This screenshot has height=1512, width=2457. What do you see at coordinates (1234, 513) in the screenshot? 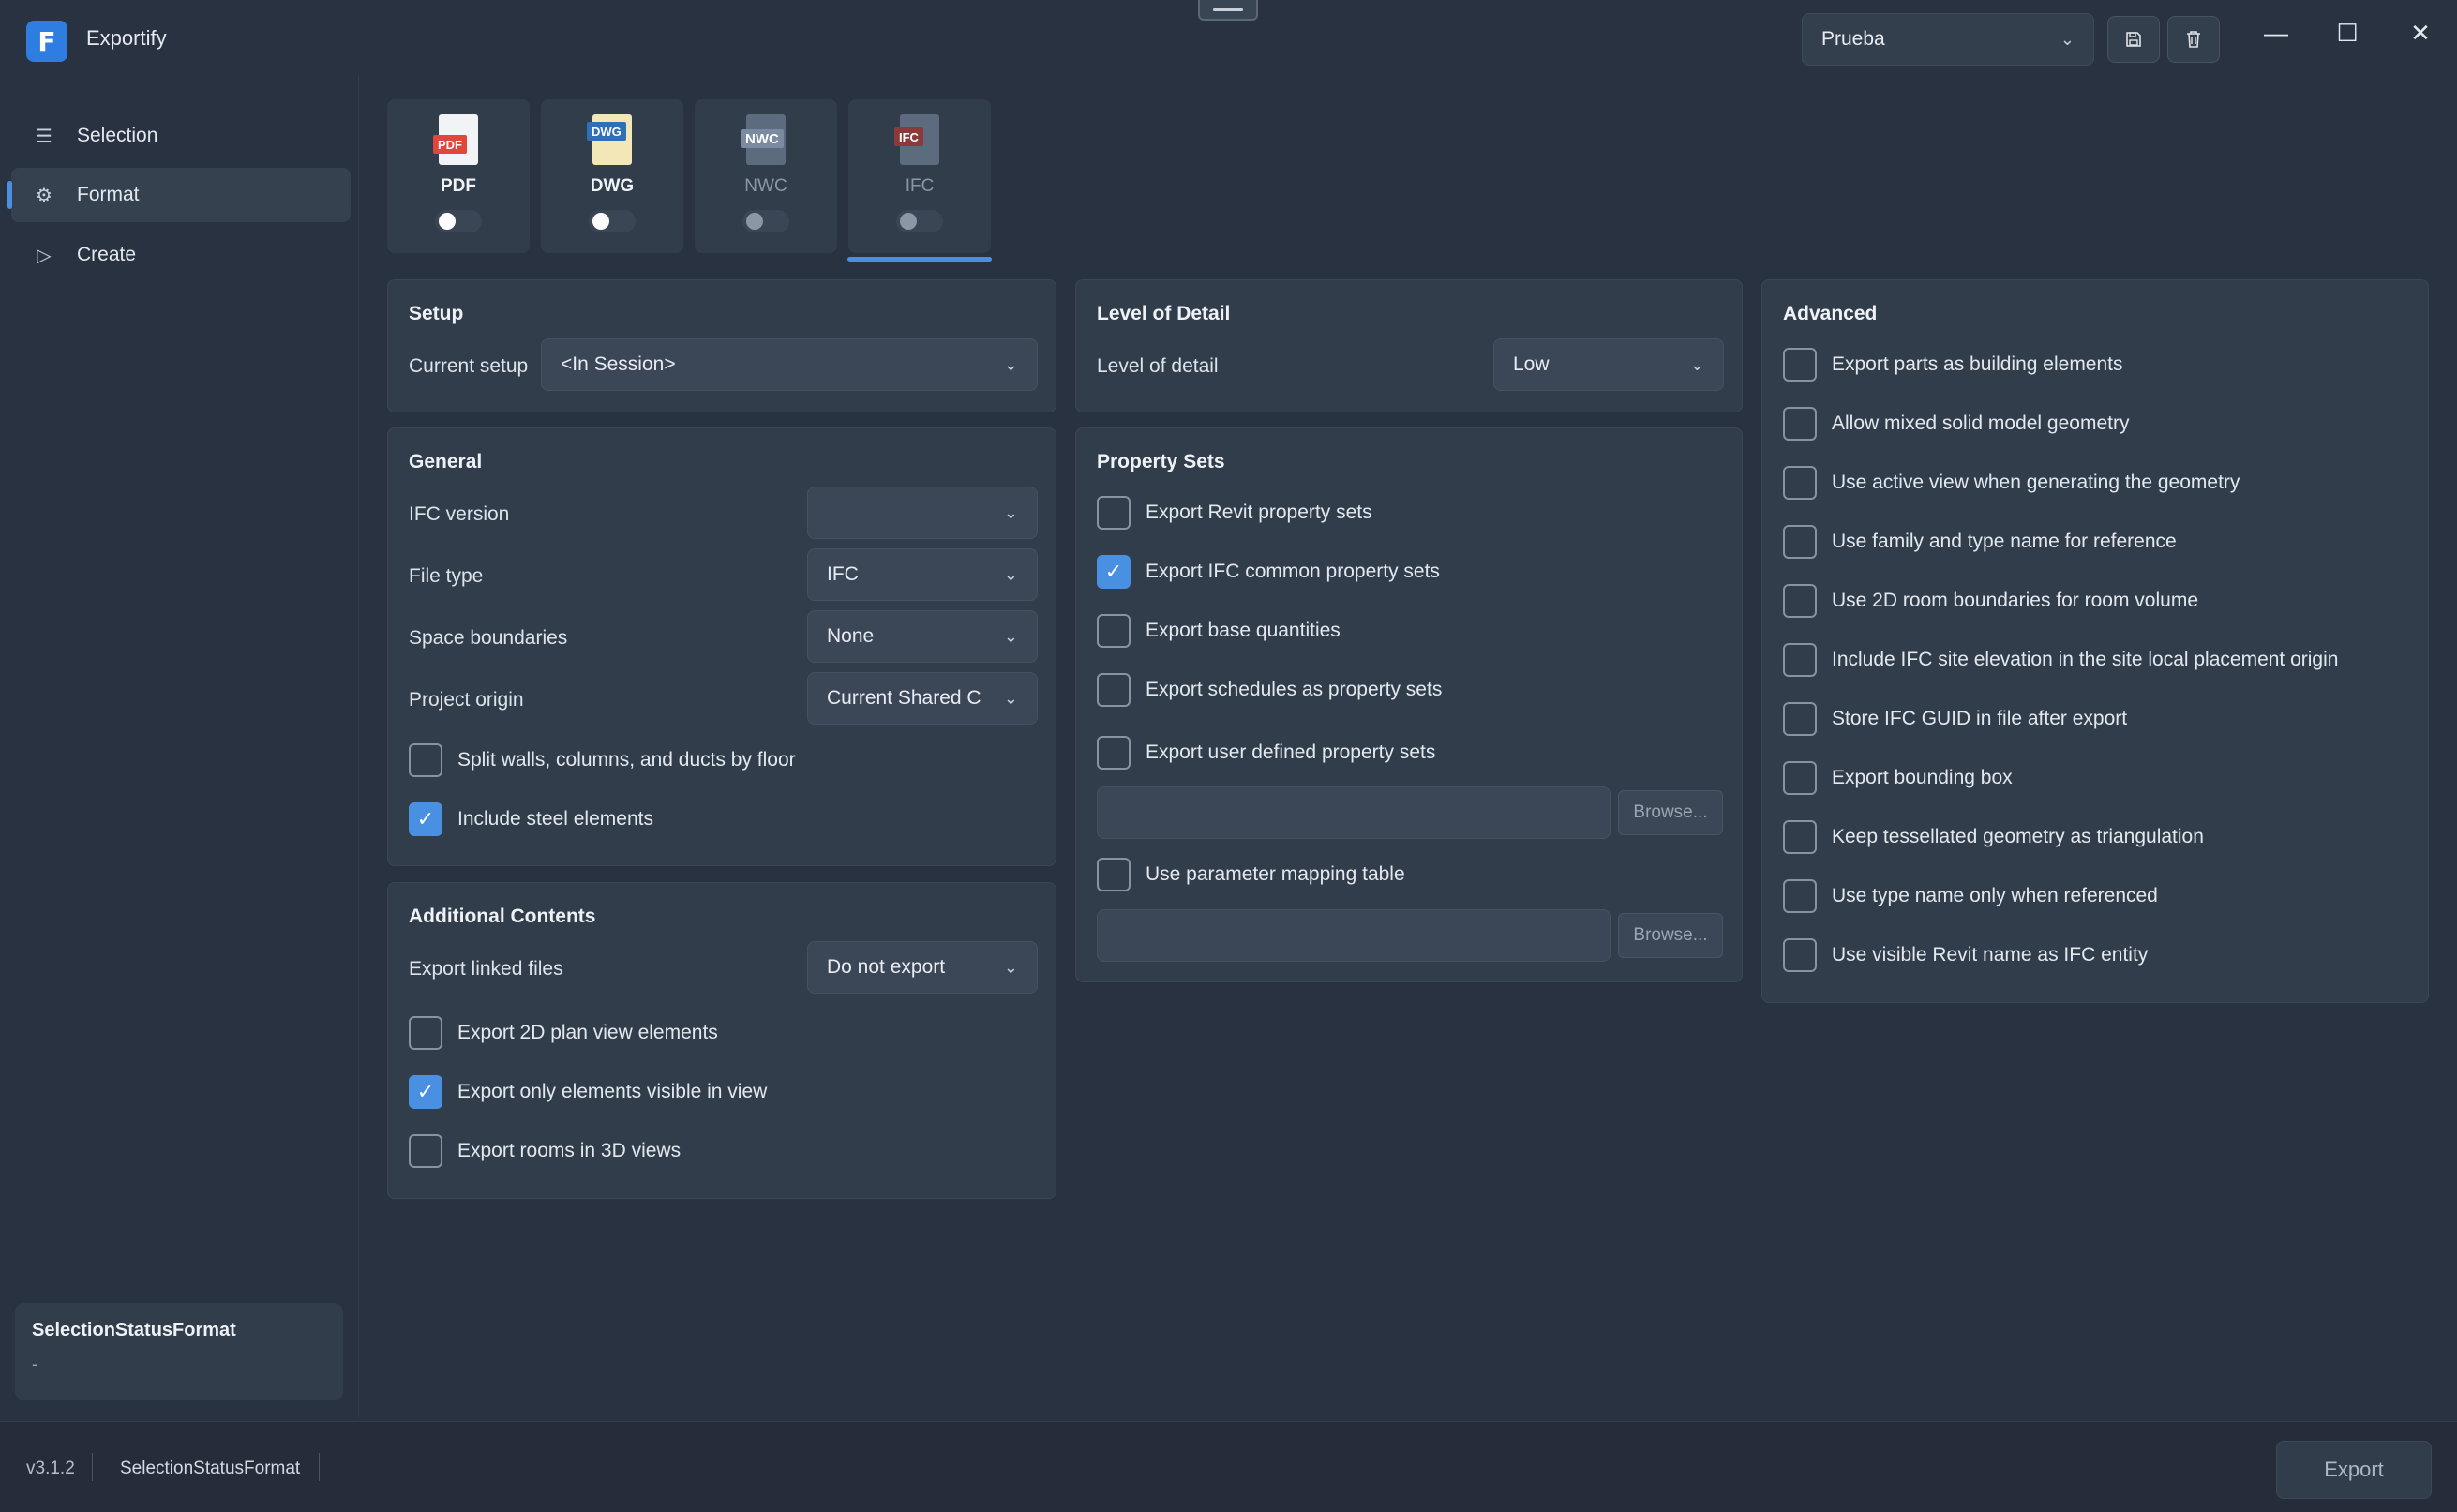
I see `revit-psets-checkbox: Export Revit property sets` at bounding box center [1234, 513].